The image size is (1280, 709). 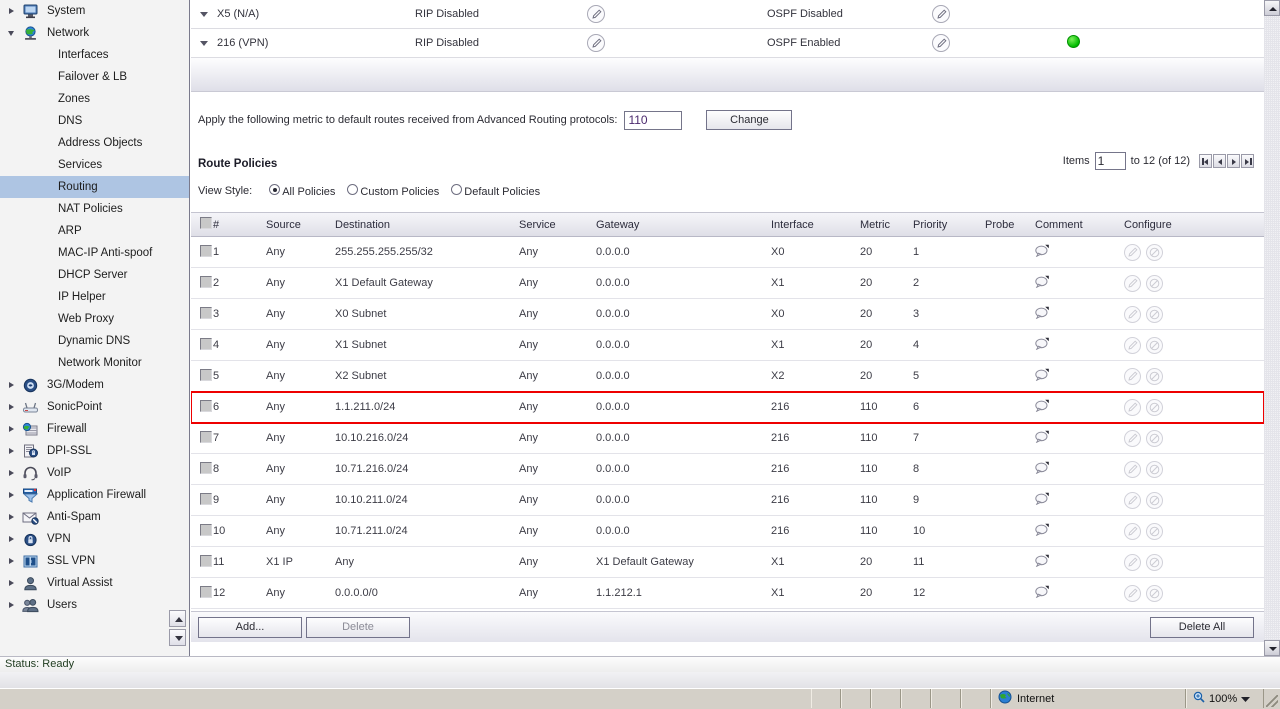 I want to click on zoom-control: 100%, so click(x=1225, y=698).